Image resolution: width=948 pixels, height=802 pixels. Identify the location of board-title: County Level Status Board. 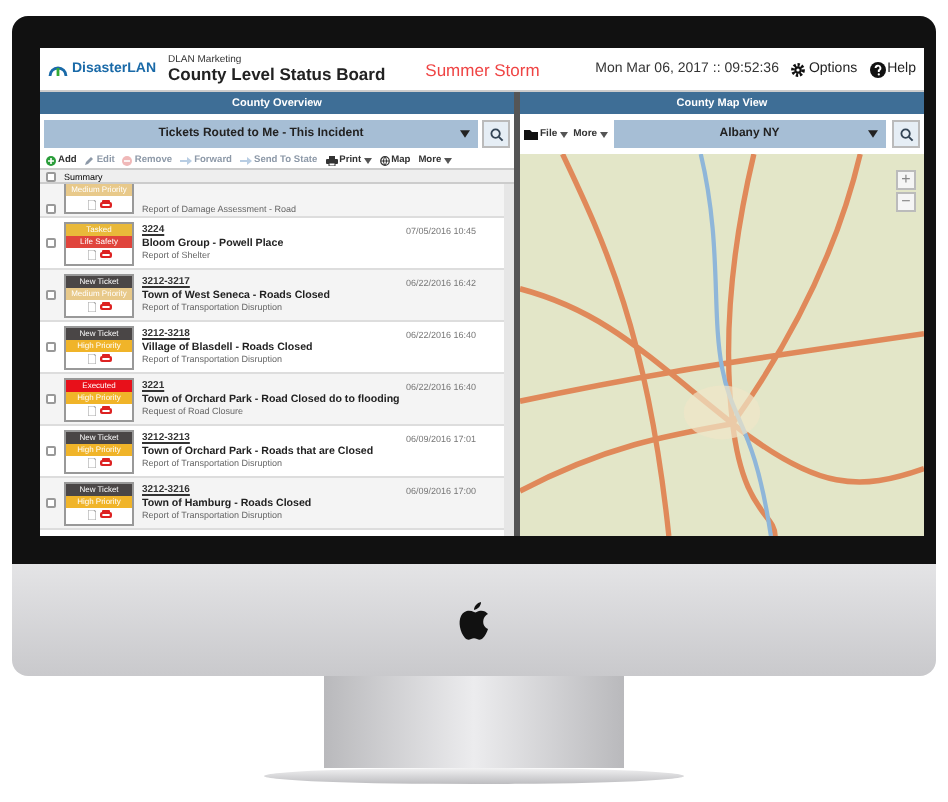
(277, 74).